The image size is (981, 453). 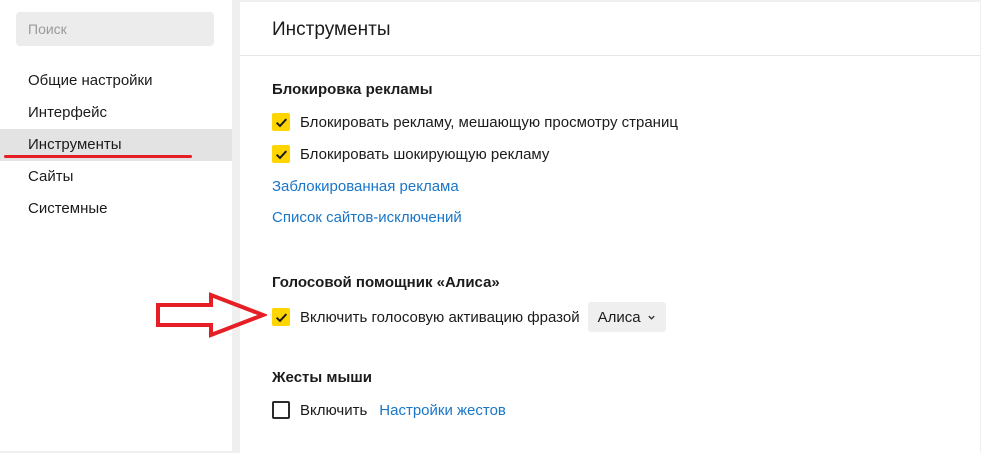 I want to click on site-exceptions-link: Список сайтов-исключений, so click(x=367, y=217).